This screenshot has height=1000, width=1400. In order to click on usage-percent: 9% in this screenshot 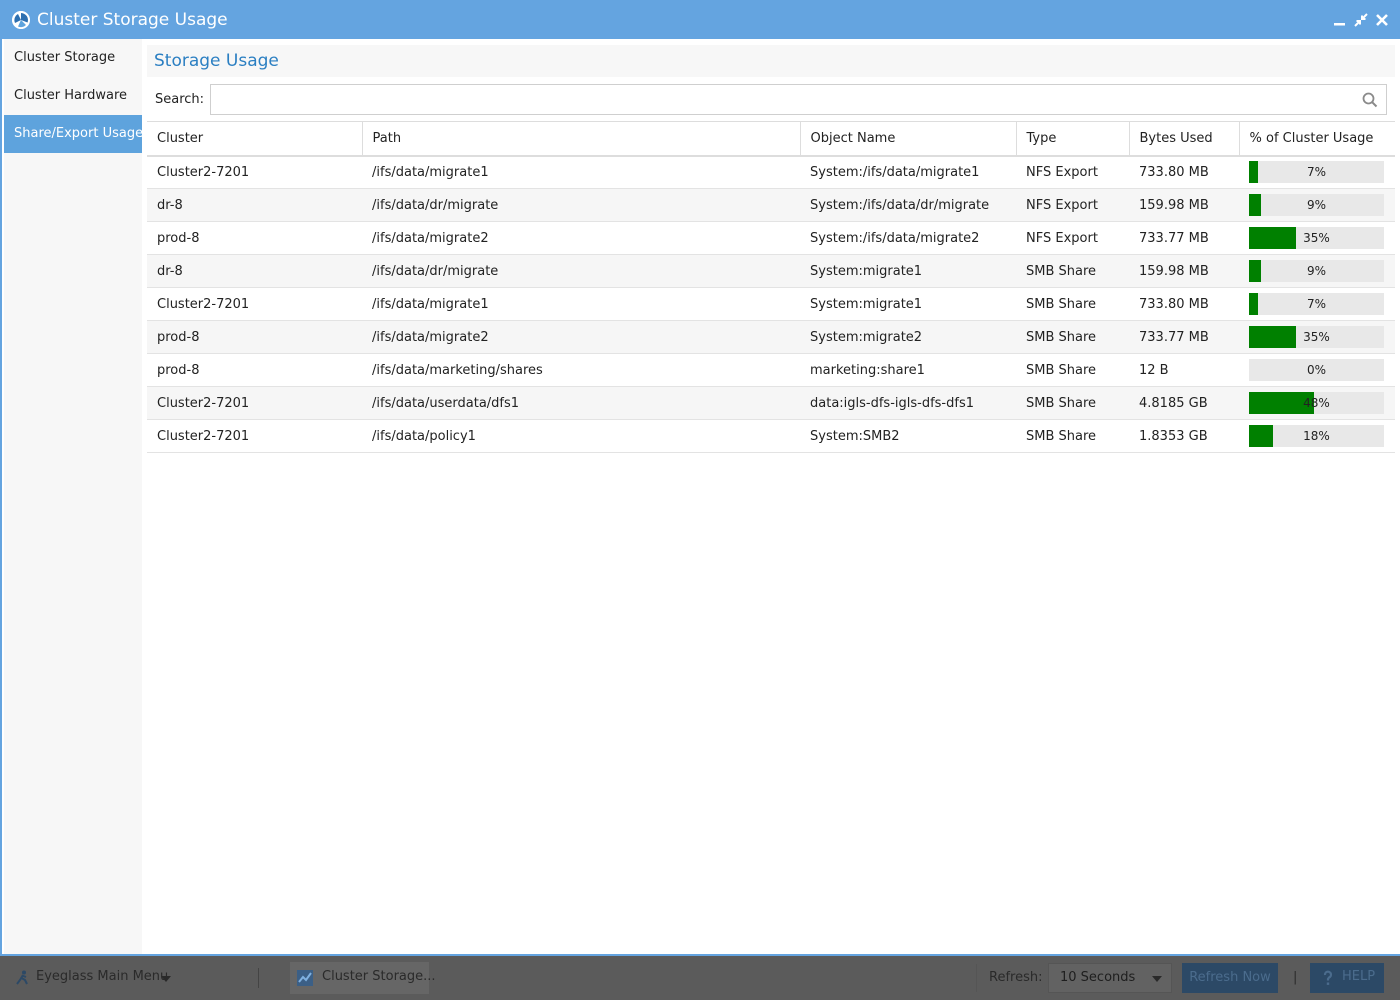, I will do `click(1316, 271)`.